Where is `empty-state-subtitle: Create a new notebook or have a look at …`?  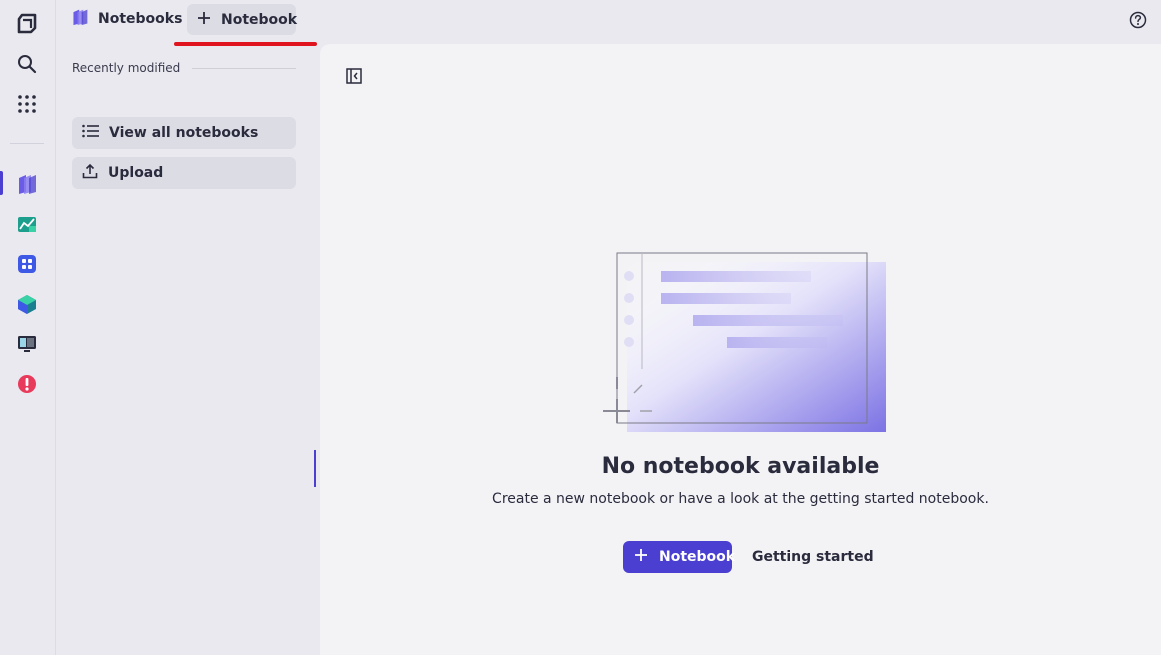 empty-state-subtitle: Create a new notebook or have a look at … is located at coordinates (740, 499).